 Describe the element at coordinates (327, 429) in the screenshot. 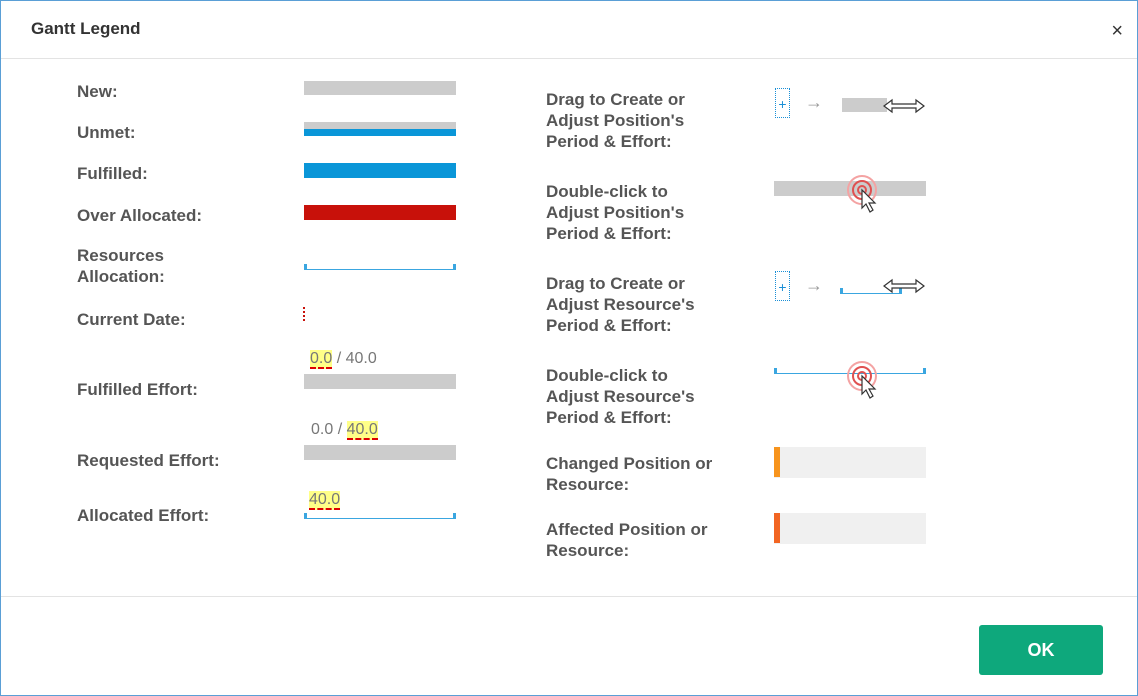

I see `requested-effort-value: 0.0 /` at that location.